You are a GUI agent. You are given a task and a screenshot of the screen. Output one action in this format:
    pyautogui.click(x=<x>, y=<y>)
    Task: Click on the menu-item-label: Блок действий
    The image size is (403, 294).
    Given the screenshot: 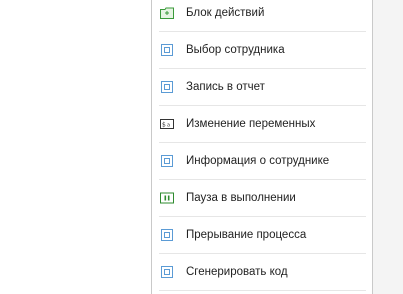 What is the action you would take?
    pyautogui.click(x=225, y=13)
    